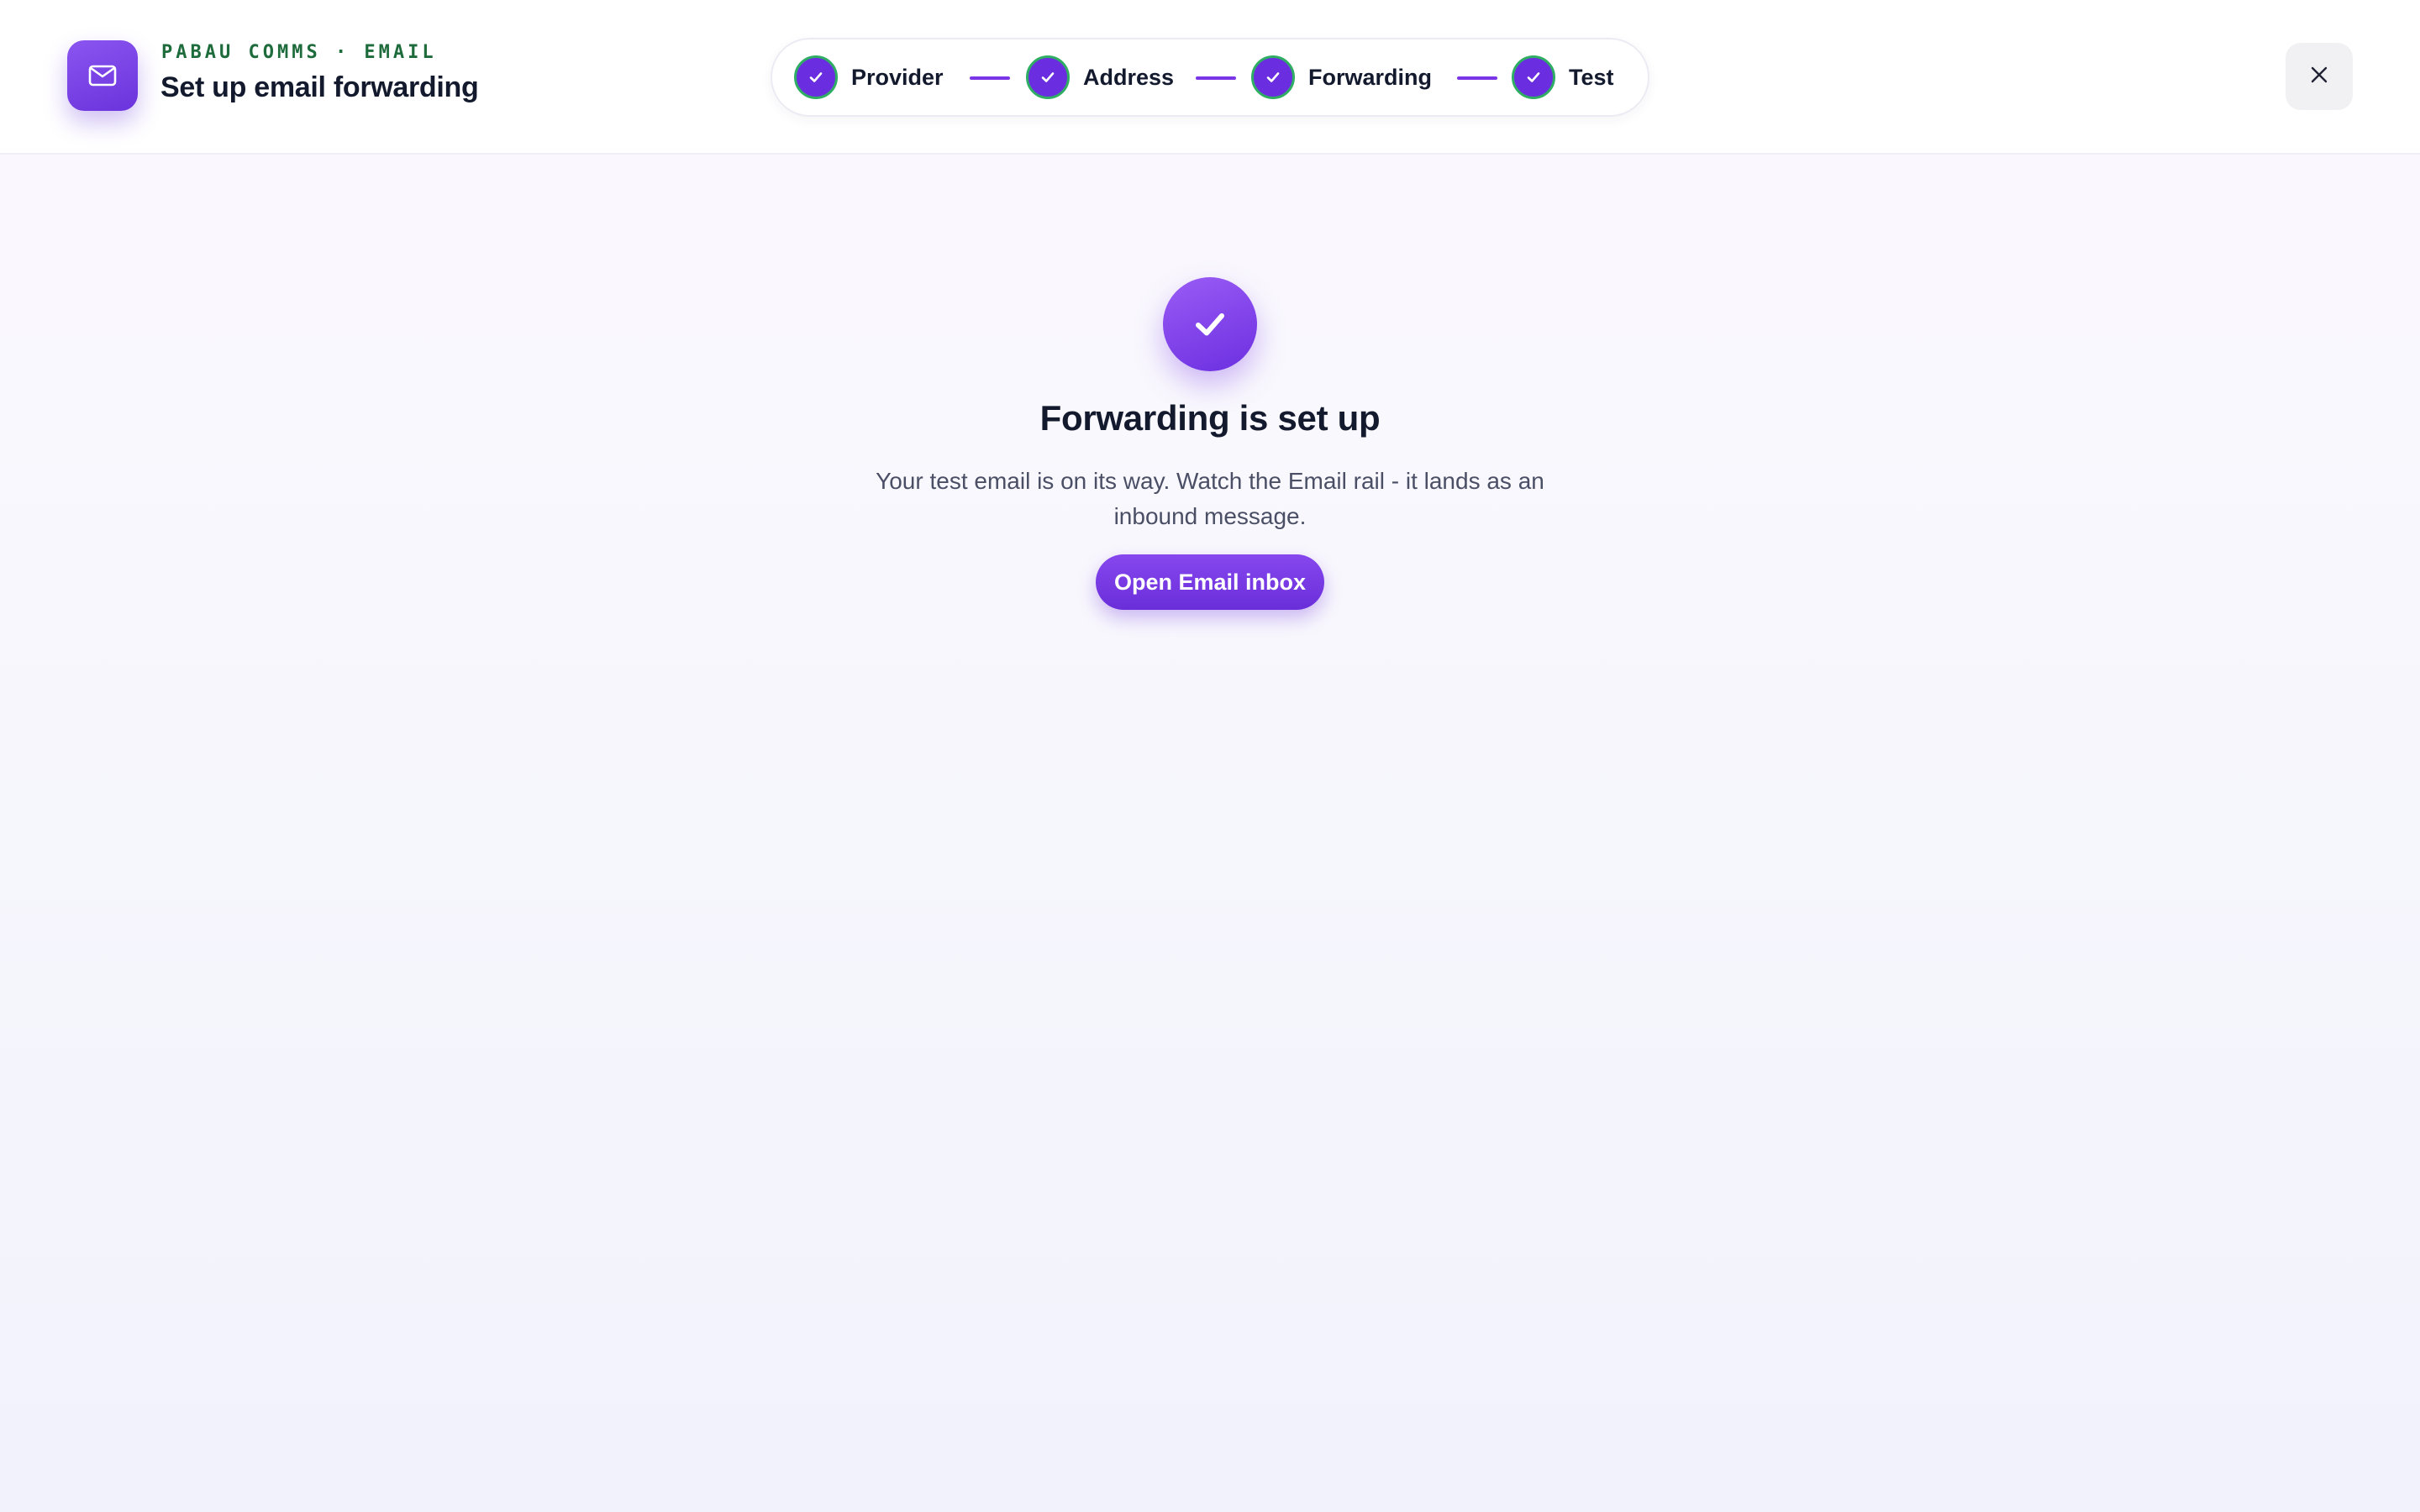 This screenshot has width=2420, height=1512. What do you see at coordinates (1129, 77) in the screenshot?
I see `step-label: Address` at bounding box center [1129, 77].